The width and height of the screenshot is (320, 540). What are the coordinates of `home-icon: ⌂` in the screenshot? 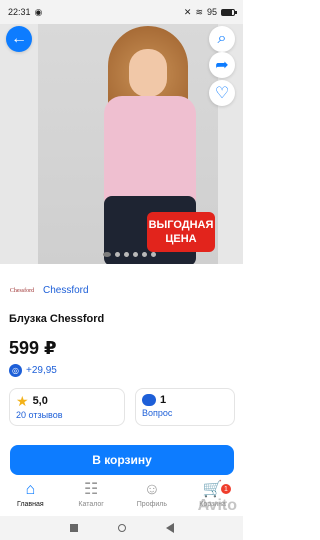 It's located at (30, 489).